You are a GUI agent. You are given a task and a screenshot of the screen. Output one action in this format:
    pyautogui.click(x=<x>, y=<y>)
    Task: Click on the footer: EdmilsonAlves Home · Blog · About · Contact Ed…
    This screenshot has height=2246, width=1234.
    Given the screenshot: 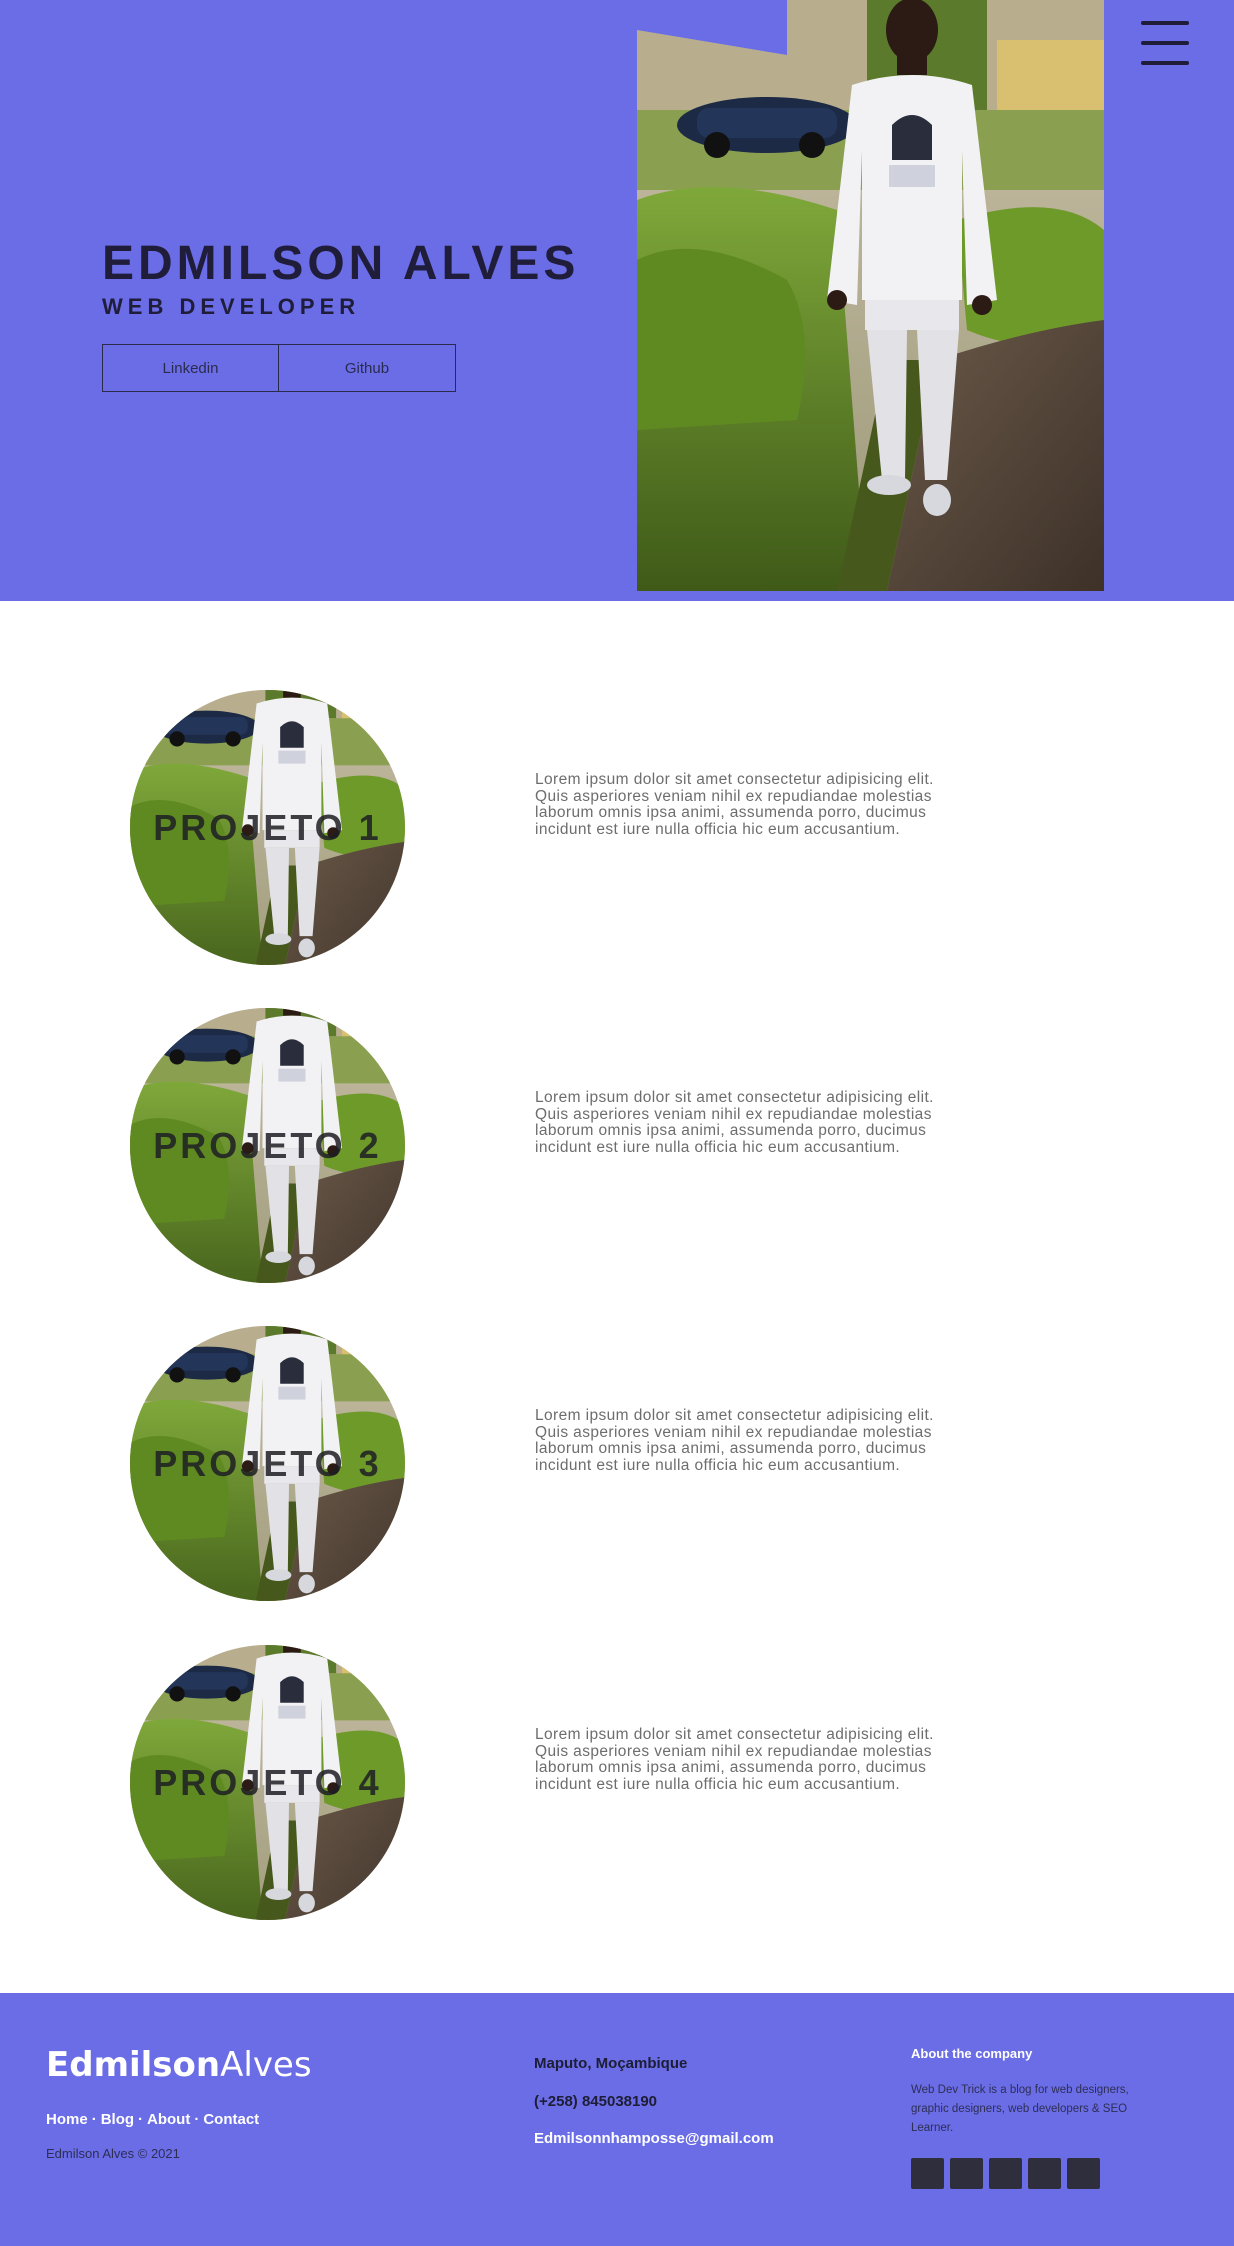 What is the action you would take?
    pyautogui.click(x=617, y=2119)
    